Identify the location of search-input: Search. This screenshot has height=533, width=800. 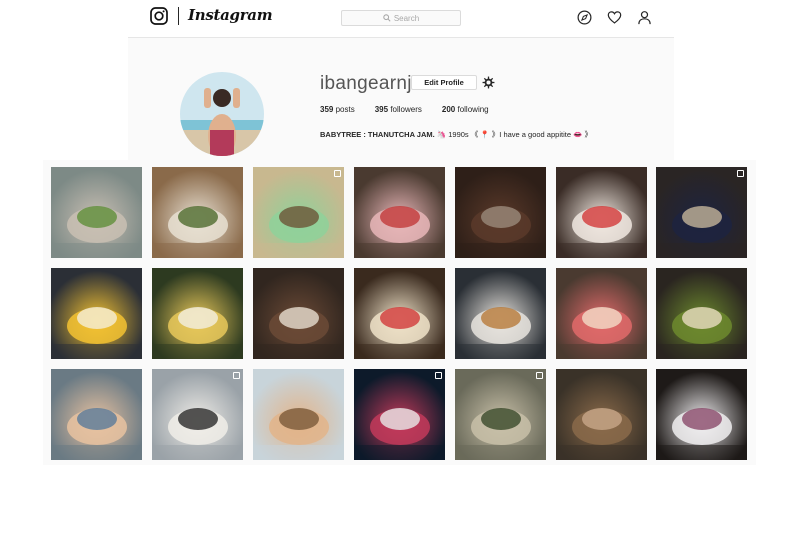
(401, 18).